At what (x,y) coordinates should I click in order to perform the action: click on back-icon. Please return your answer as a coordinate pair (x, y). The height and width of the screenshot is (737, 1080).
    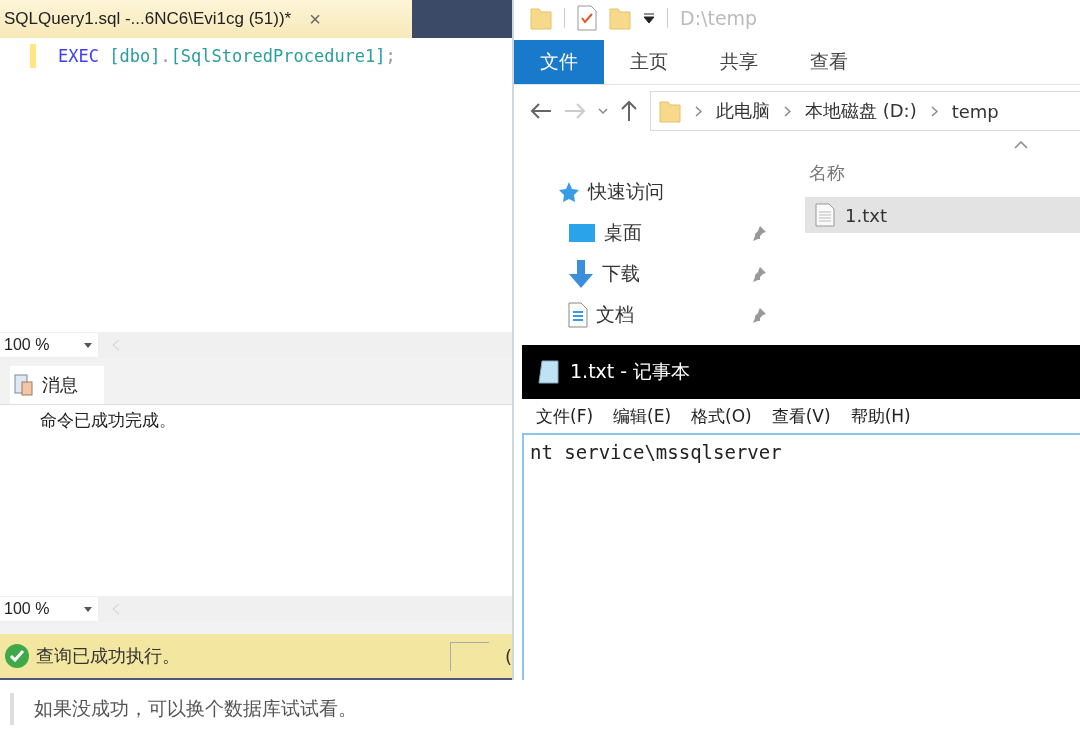
    Looking at the image, I should click on (541, 111).